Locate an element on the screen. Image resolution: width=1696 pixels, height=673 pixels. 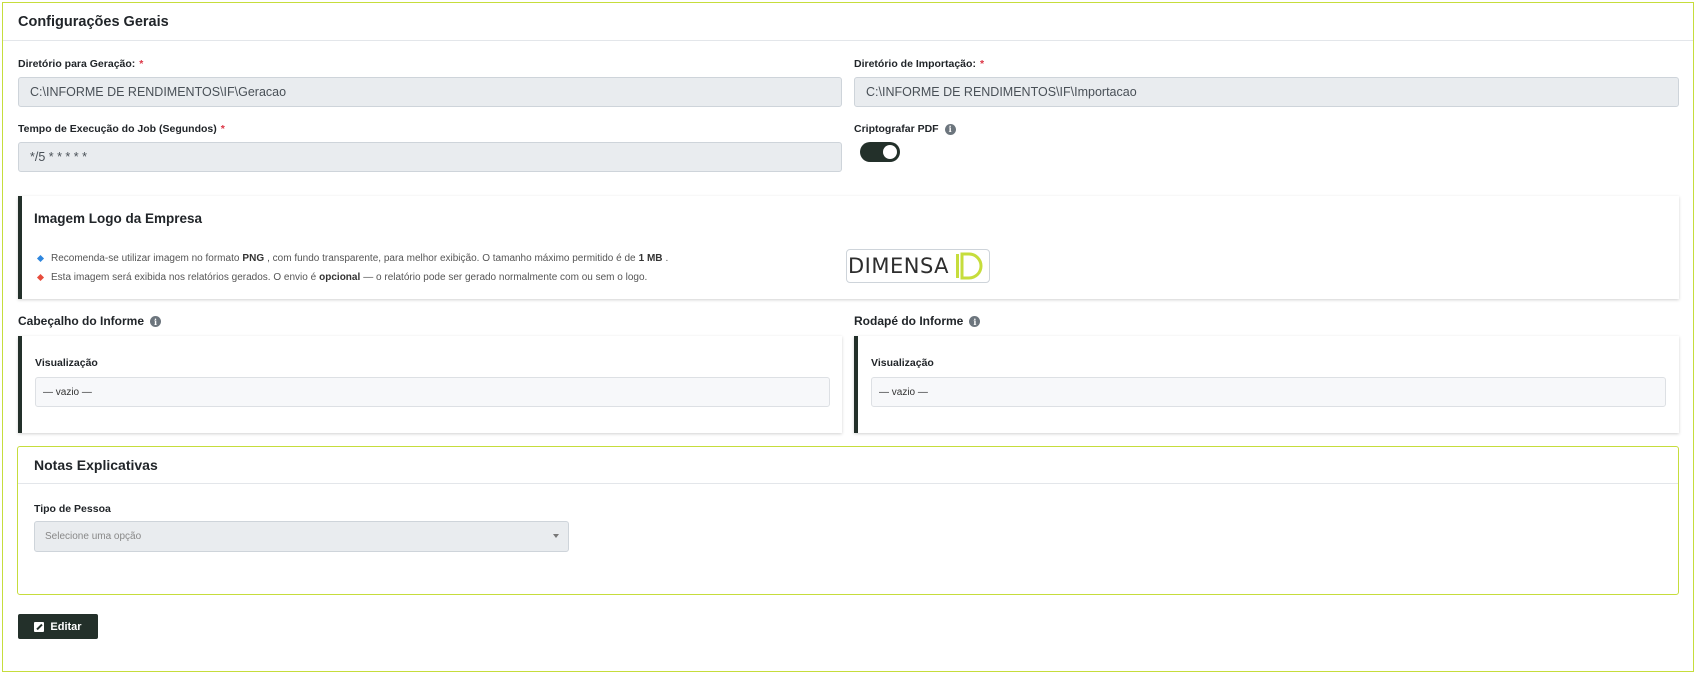
hint-2-optional: opcional is located at coordinates (340, 277).